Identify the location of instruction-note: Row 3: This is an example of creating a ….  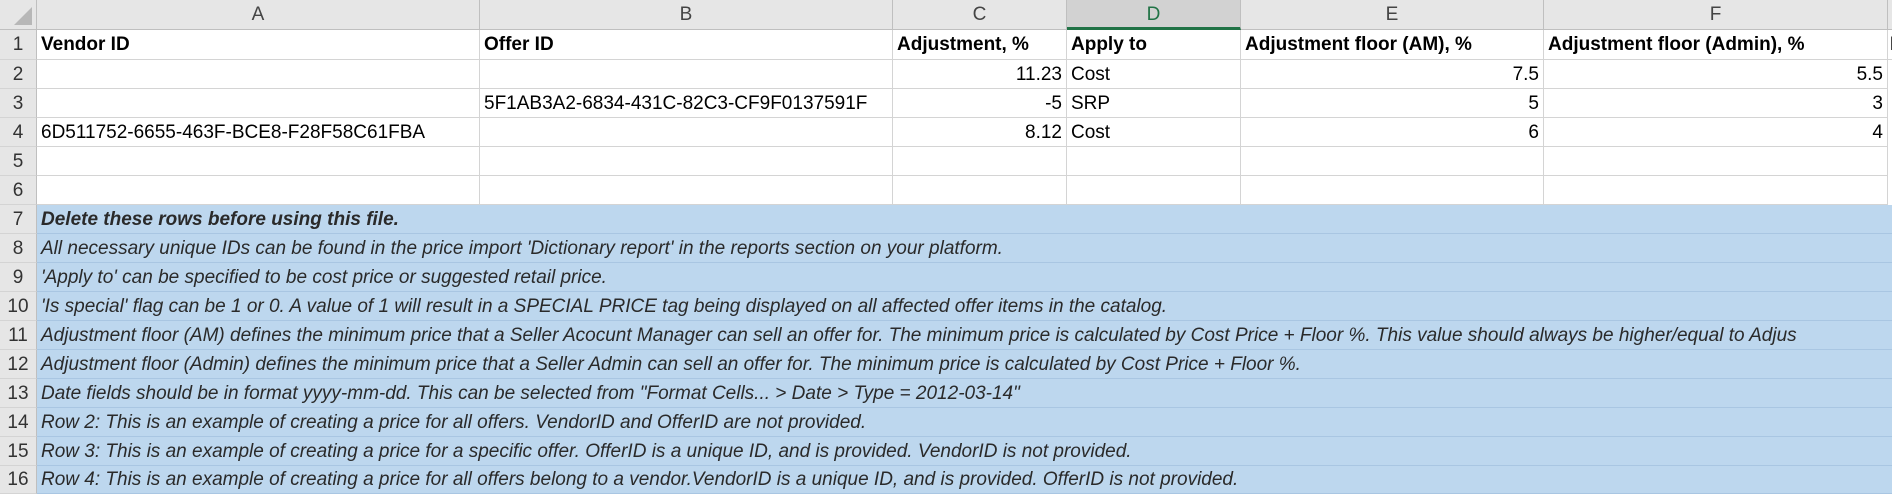
(964, 451).